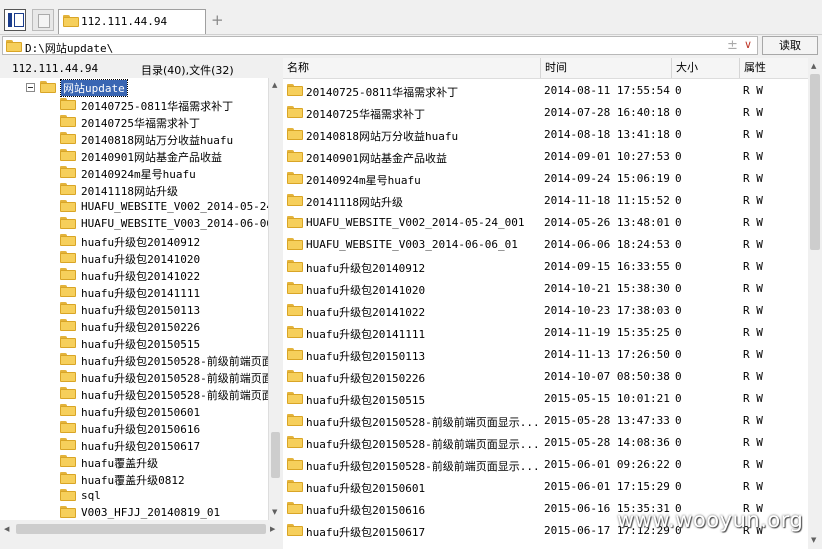 The height and width of the screenshot is (549, 822). I want to click on tree-root-node: 网站update, so click(134, 88).